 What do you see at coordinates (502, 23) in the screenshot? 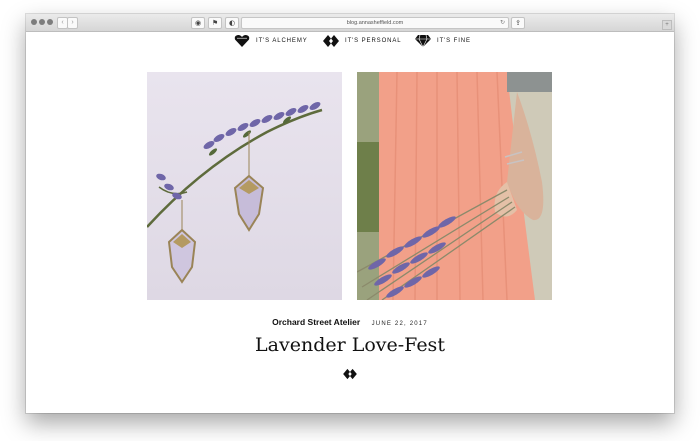
I see `reload-icon: ↻` at bounding box center [502, 23].